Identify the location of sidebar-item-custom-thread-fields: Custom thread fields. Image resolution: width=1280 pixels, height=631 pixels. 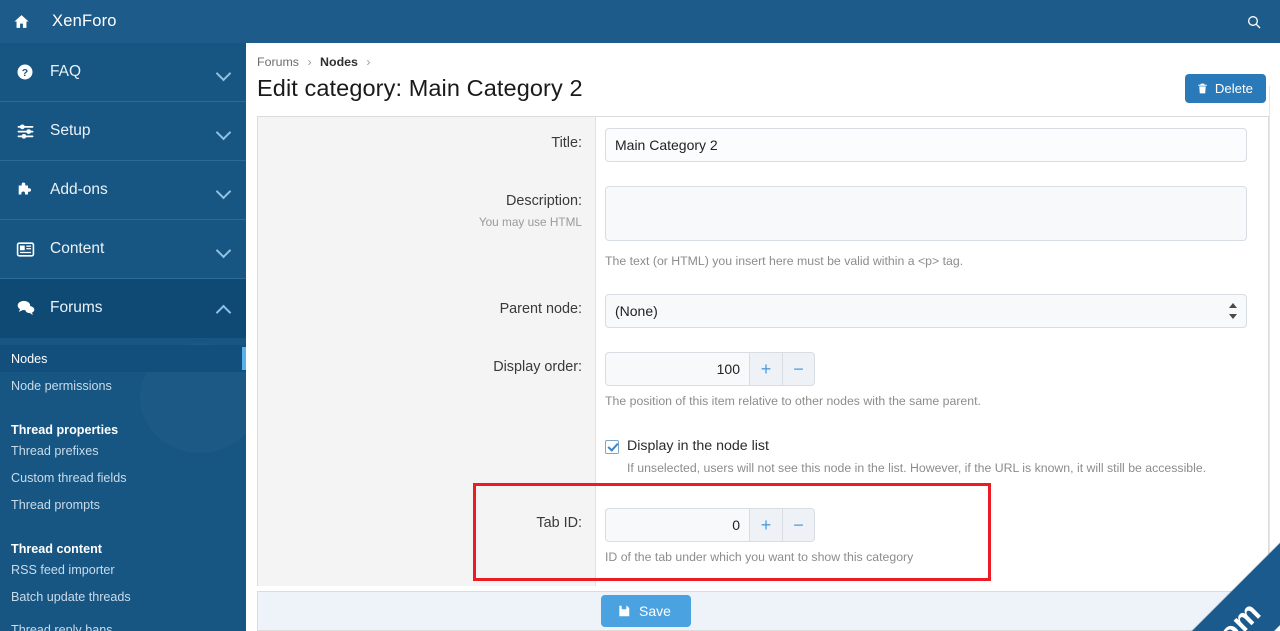
(123, 477).